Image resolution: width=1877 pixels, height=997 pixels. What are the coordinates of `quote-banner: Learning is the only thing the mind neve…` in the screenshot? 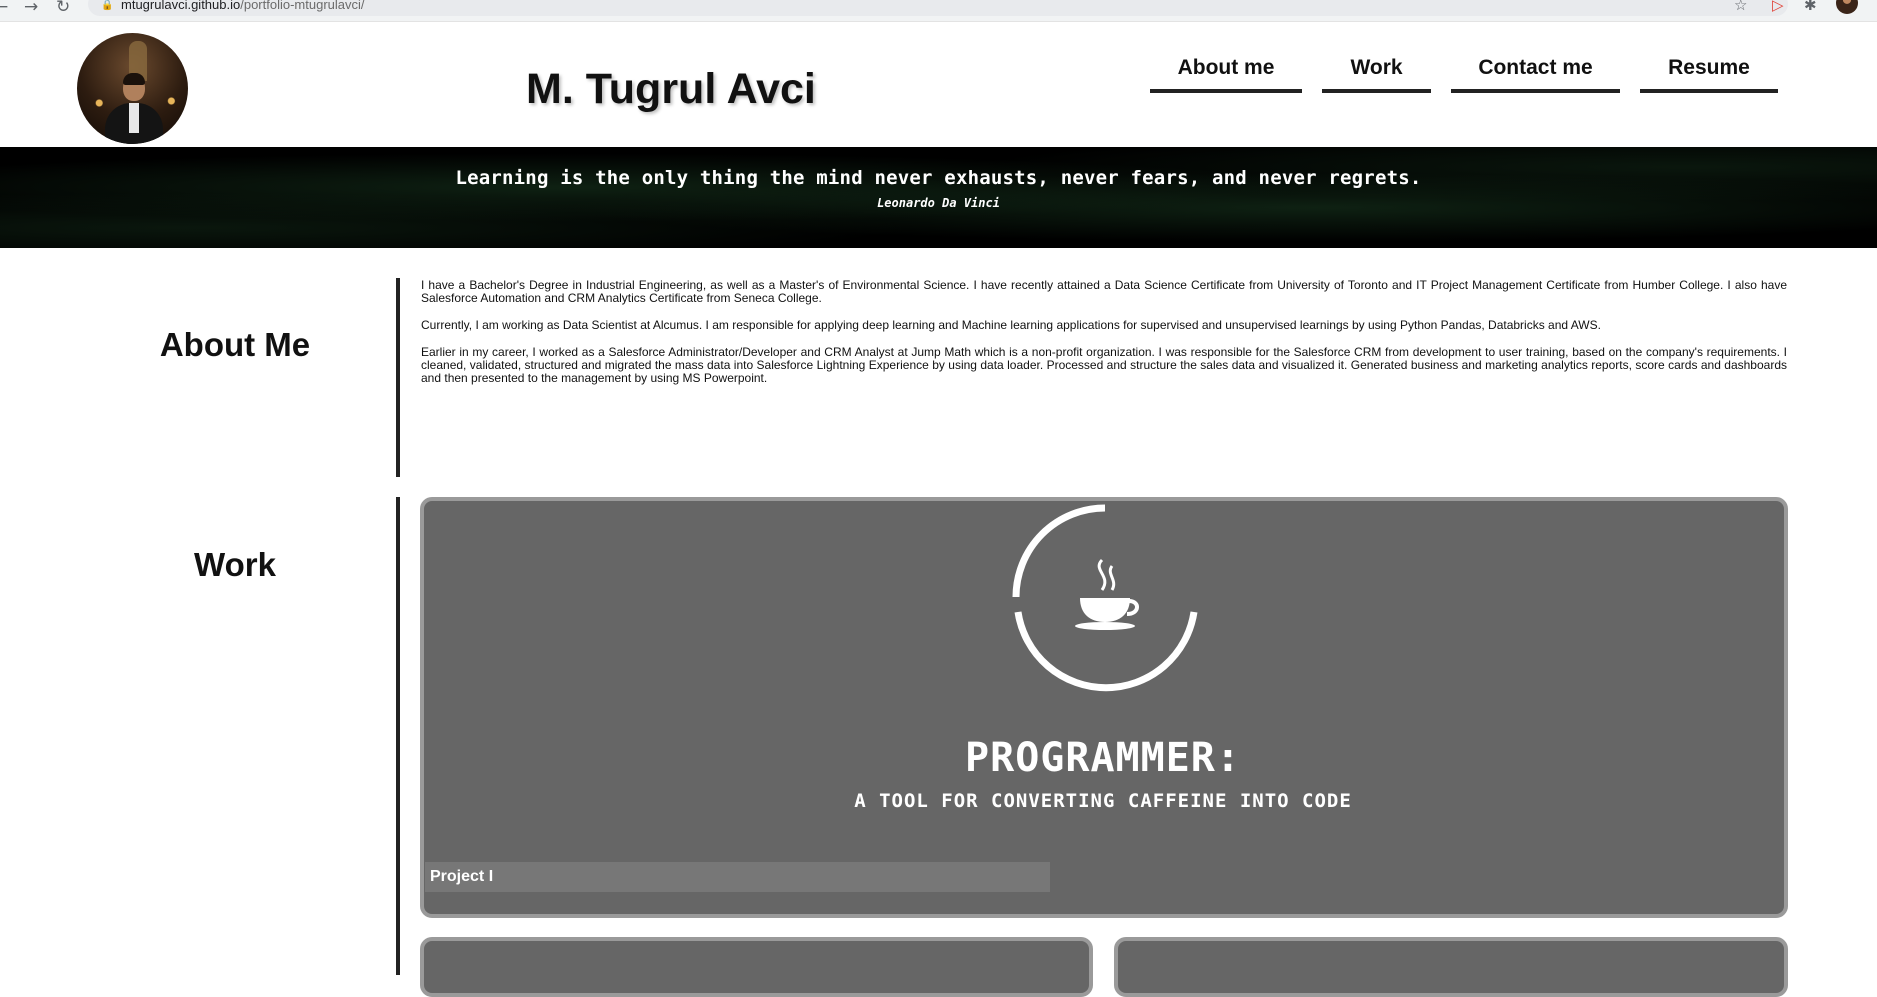 It's located at (938, 197).